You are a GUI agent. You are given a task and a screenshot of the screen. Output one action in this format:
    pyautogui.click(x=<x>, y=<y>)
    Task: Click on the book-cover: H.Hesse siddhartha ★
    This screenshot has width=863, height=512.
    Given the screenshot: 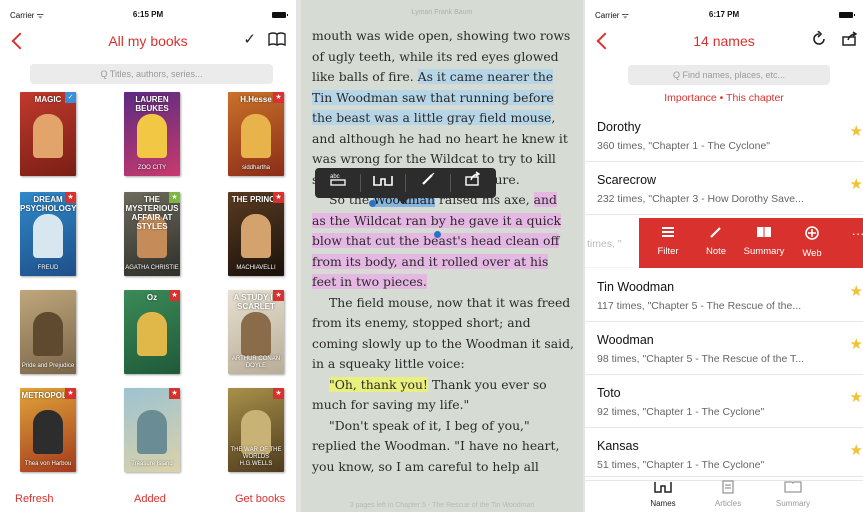 What is the action you would take?
    pyautogui.click(x=256, y=134)
    